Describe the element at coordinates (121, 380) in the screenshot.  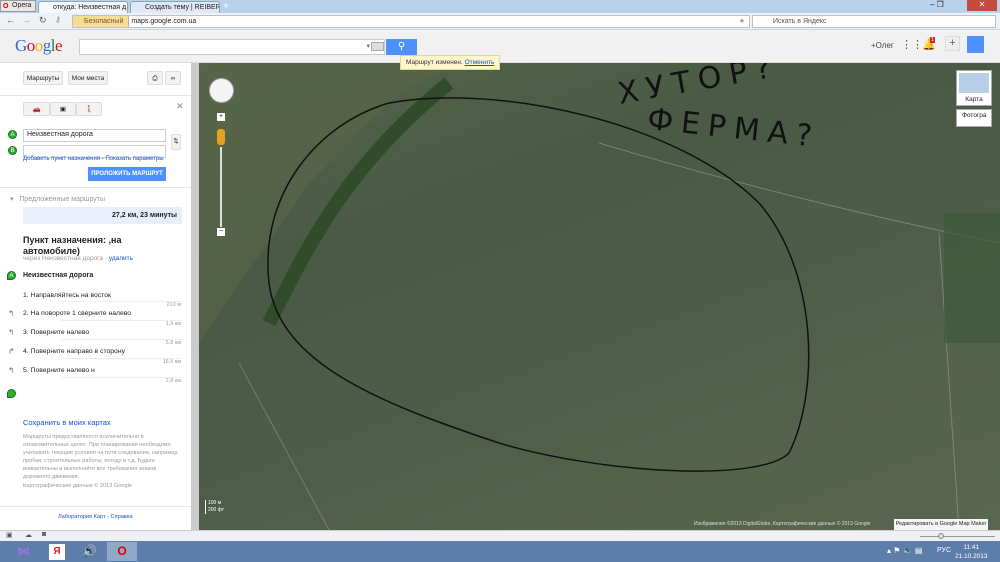
I see `step-distance: 2,8 км` at that location.